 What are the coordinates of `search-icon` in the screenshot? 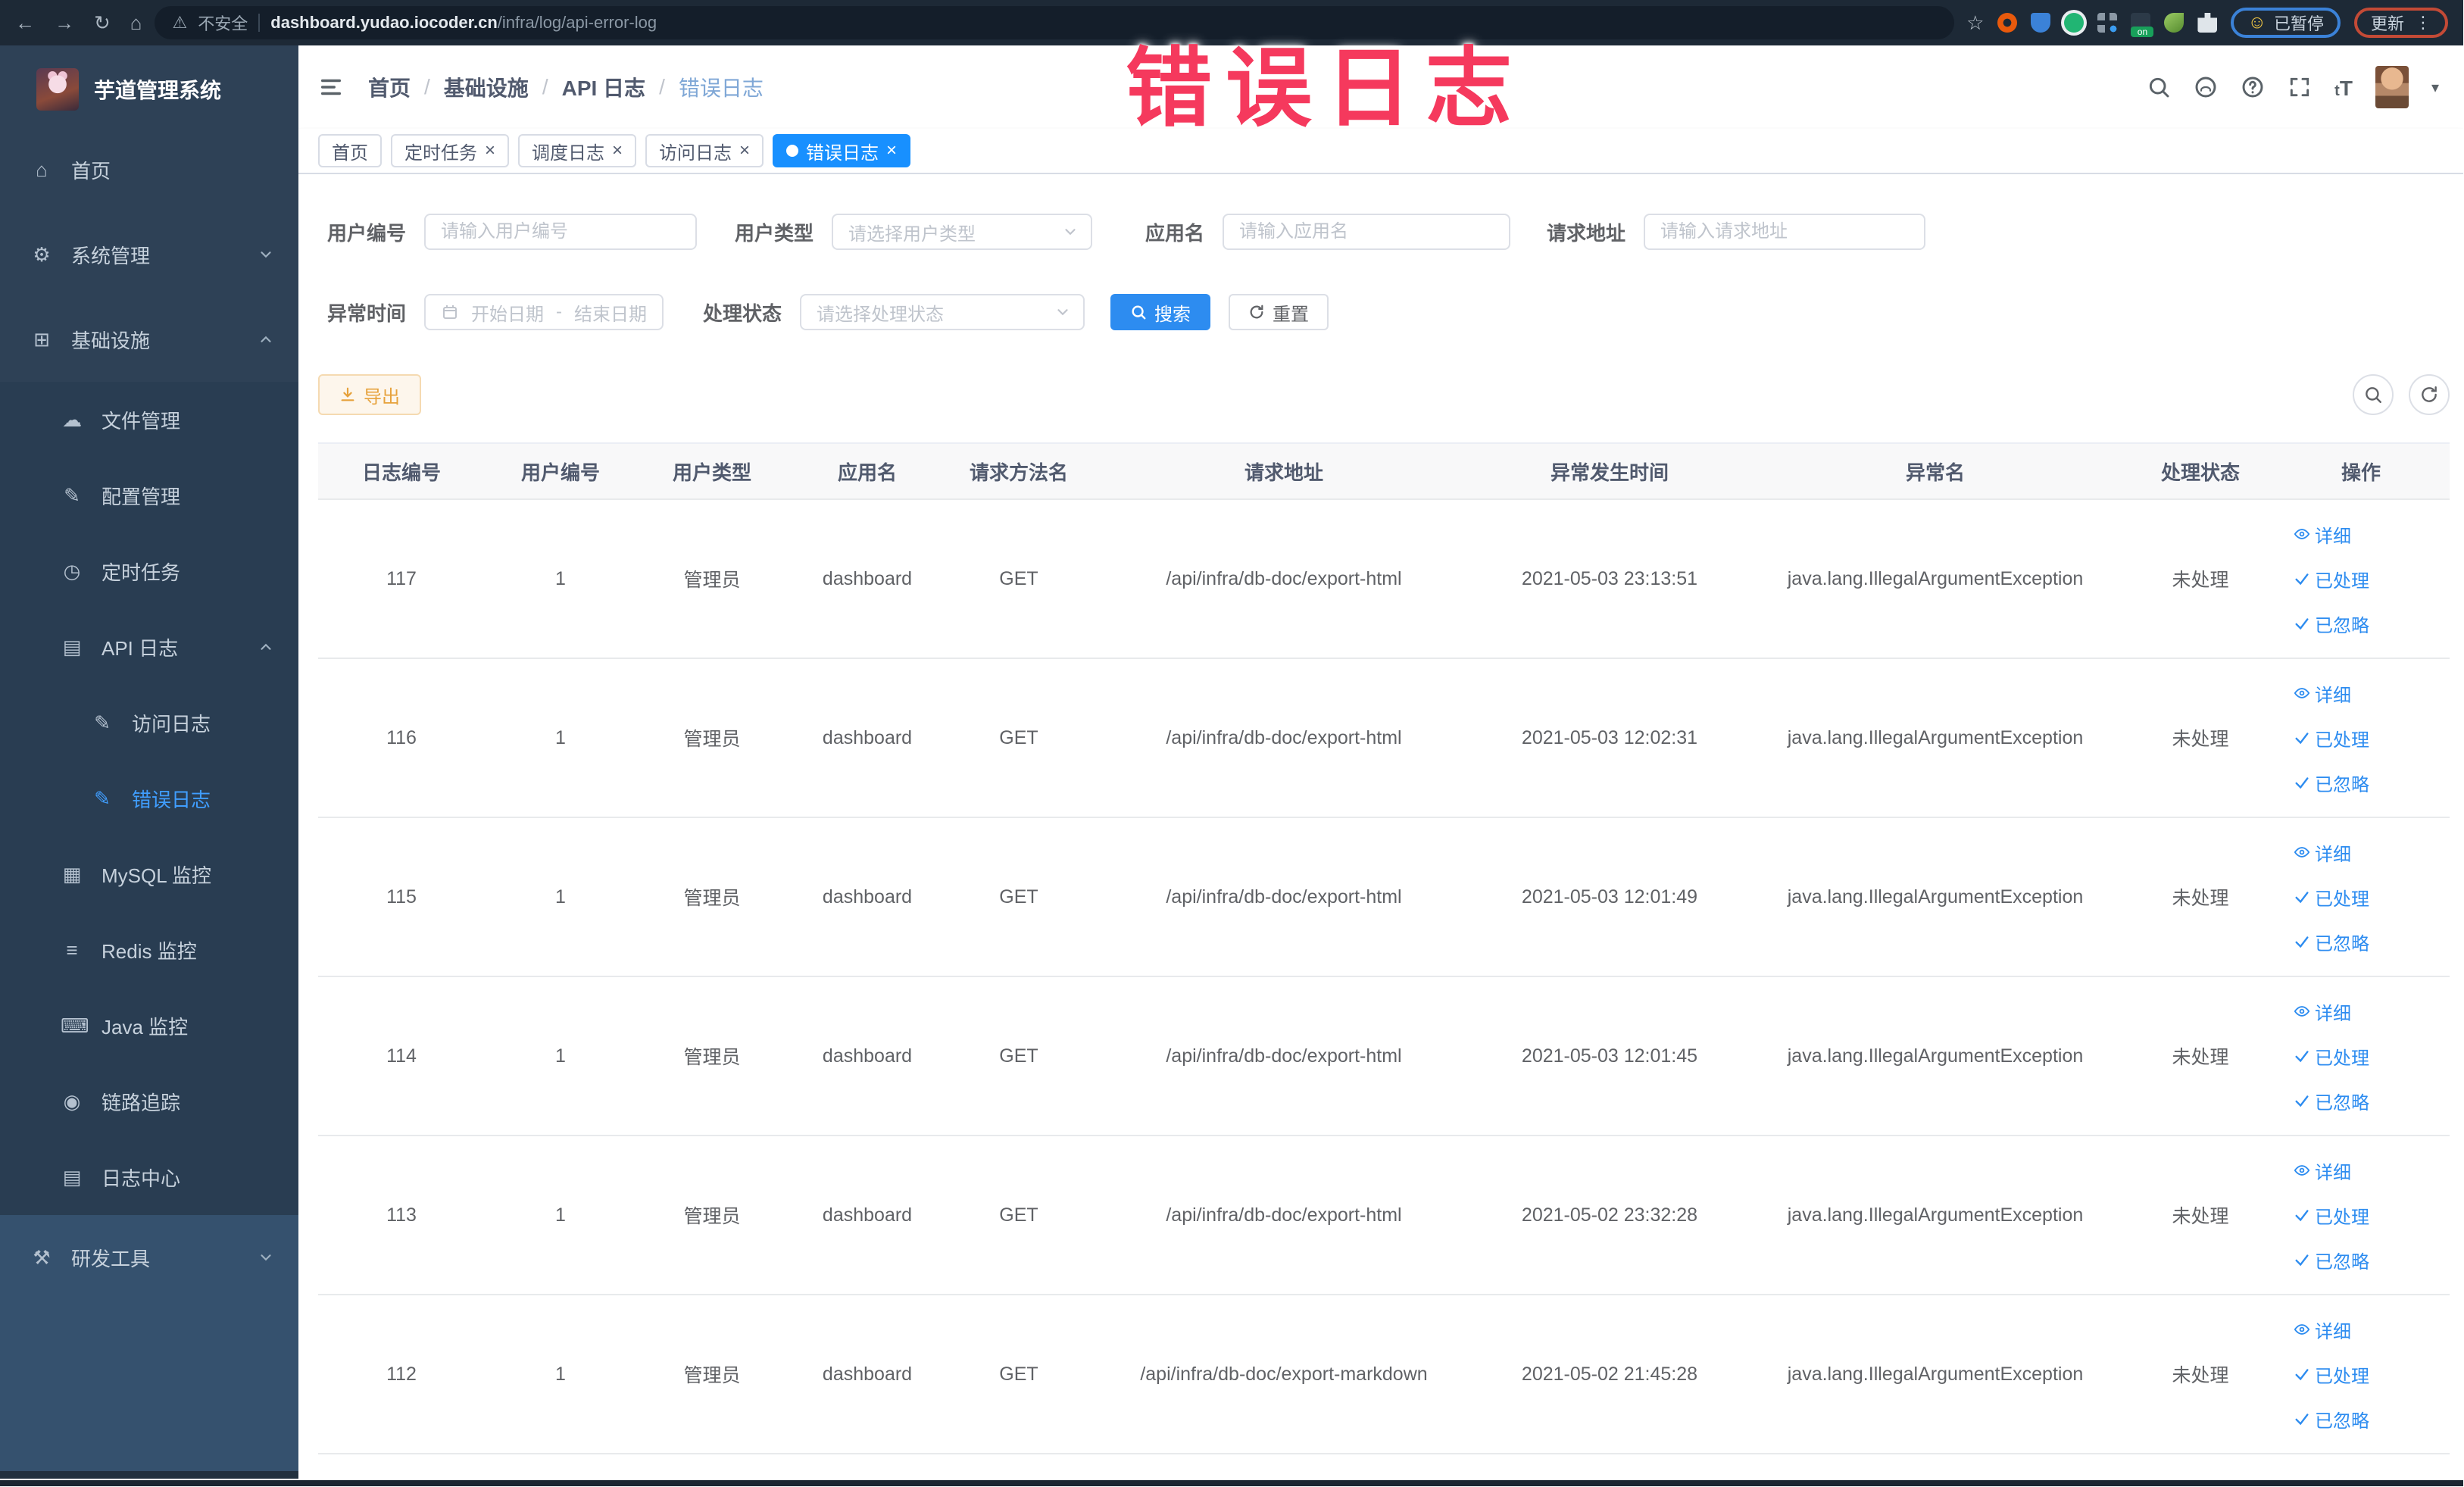 It's located at (2159, 87).